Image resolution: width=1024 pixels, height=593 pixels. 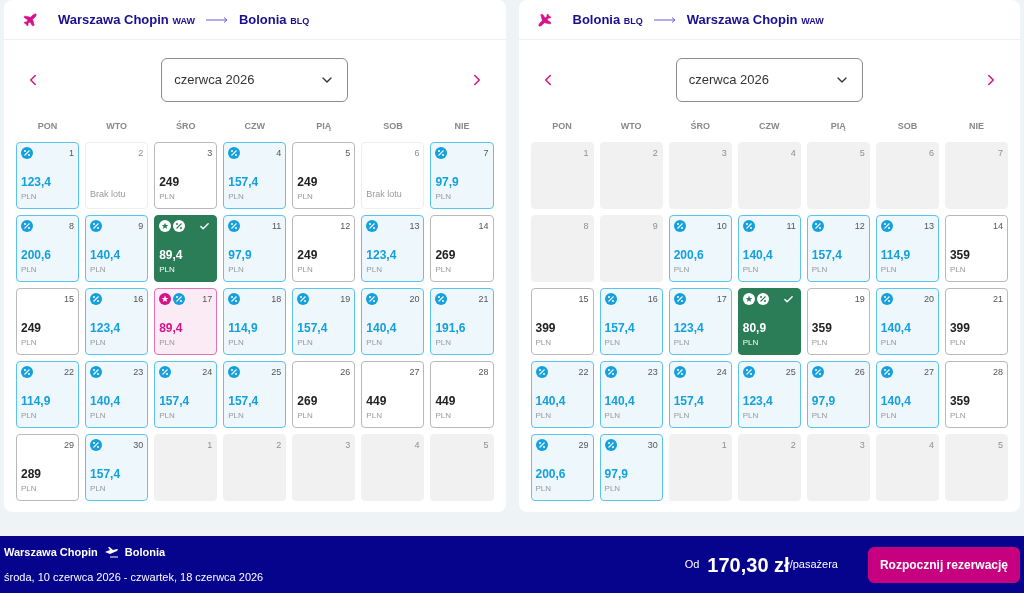 What do you see at coordinates (48, 467) in the screenshot?
I see `day-cell: 29 289 PLN` at bounding box center [48, 467].